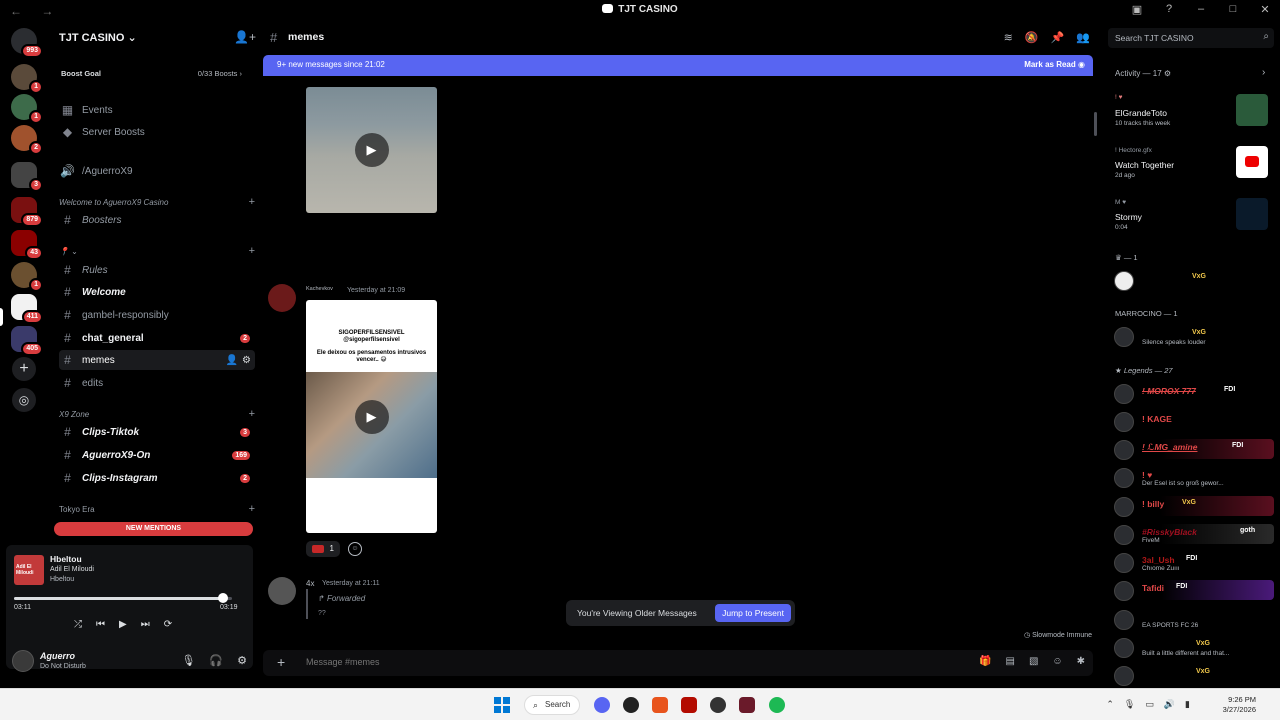  Describe the element at coordinates (245, 37) in the screenshot. I see `invite-people-icon: 👤+` at that location.